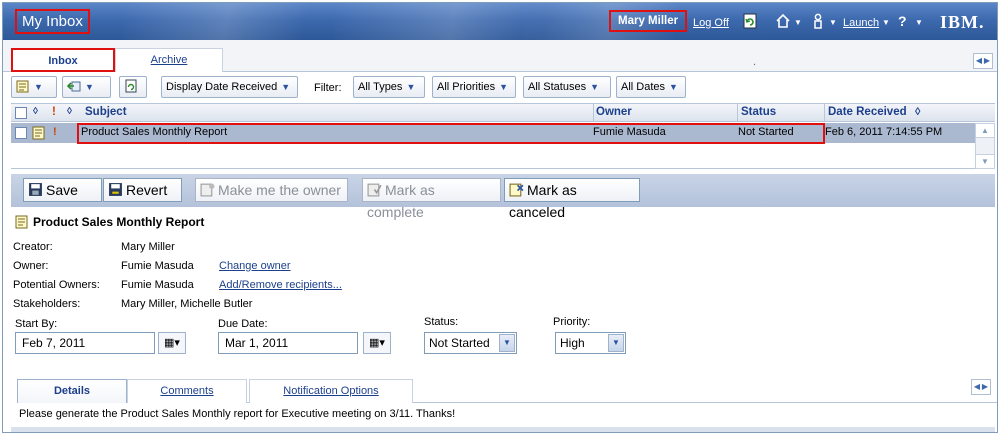 Image resolution: width=1000 pixels, height=435 pixels. I want to click on filter-dates: All Dates ▼, so click(651, 87).